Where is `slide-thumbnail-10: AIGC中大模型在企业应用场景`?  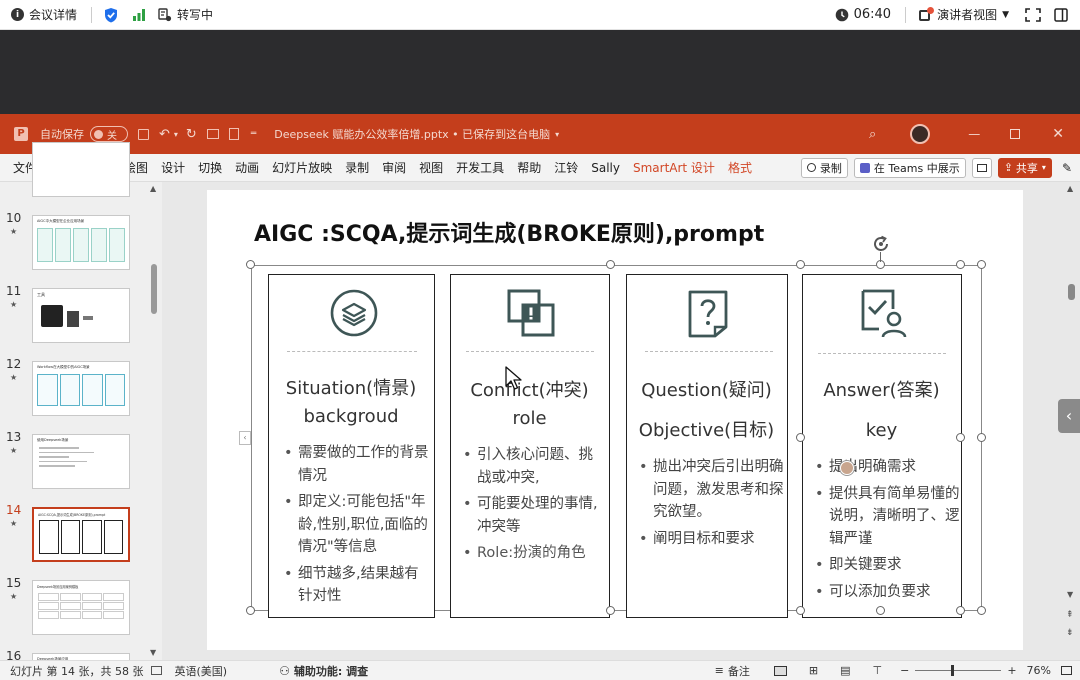
slide-thumbnail-10: AIGC中大模型在企业应用场景 is located at coordinates (81, 242).